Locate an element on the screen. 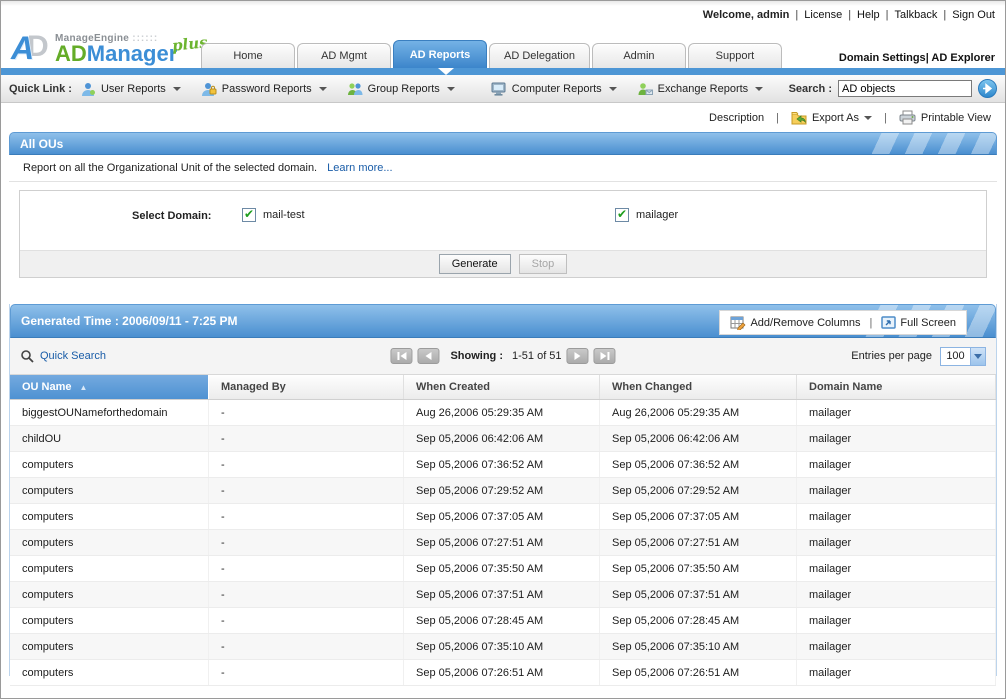 This screenshot has height=699, width=1006. tab-home: Home is located at coordinates (248, 55).